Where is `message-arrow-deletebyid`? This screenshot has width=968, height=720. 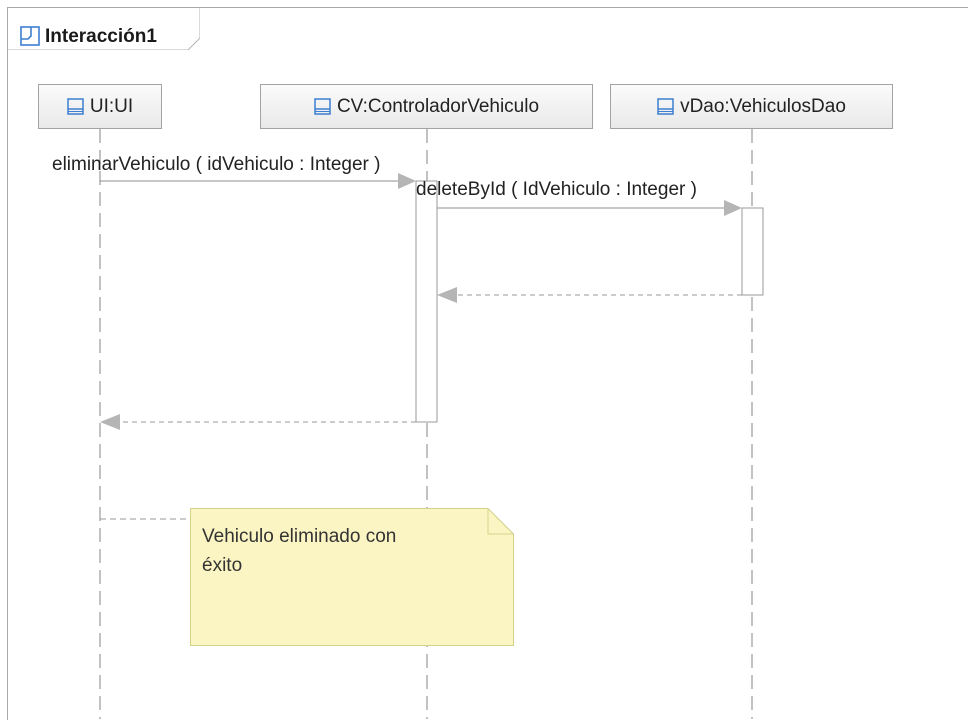 message-arrow-deletebyid is located at coordinates (589, 208).